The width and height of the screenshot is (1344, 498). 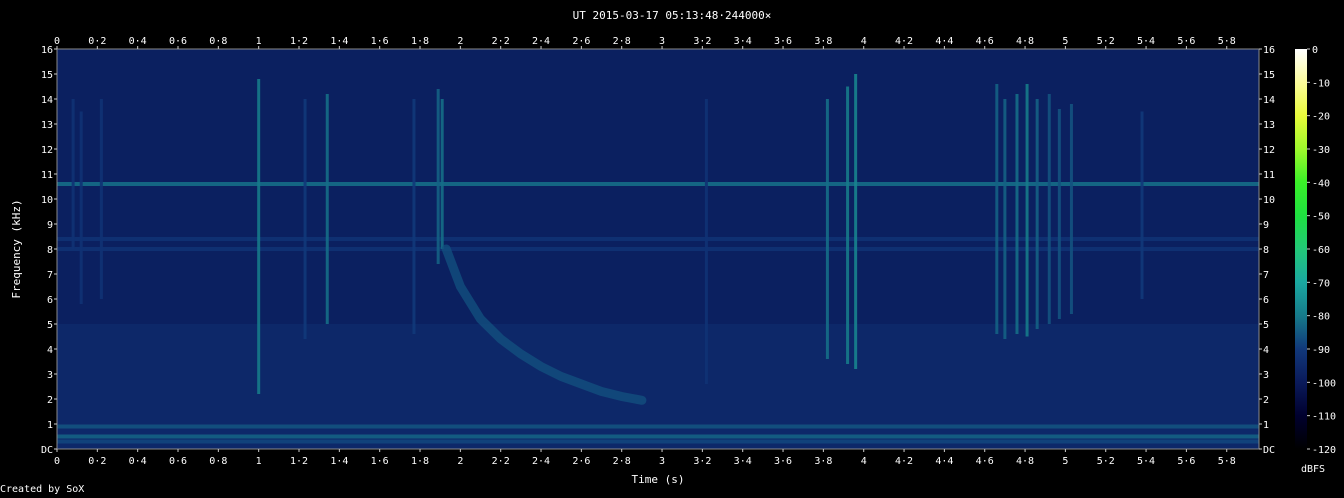 I want to click on x-tick-label-top: 0·2, so click(x=97, y=41).